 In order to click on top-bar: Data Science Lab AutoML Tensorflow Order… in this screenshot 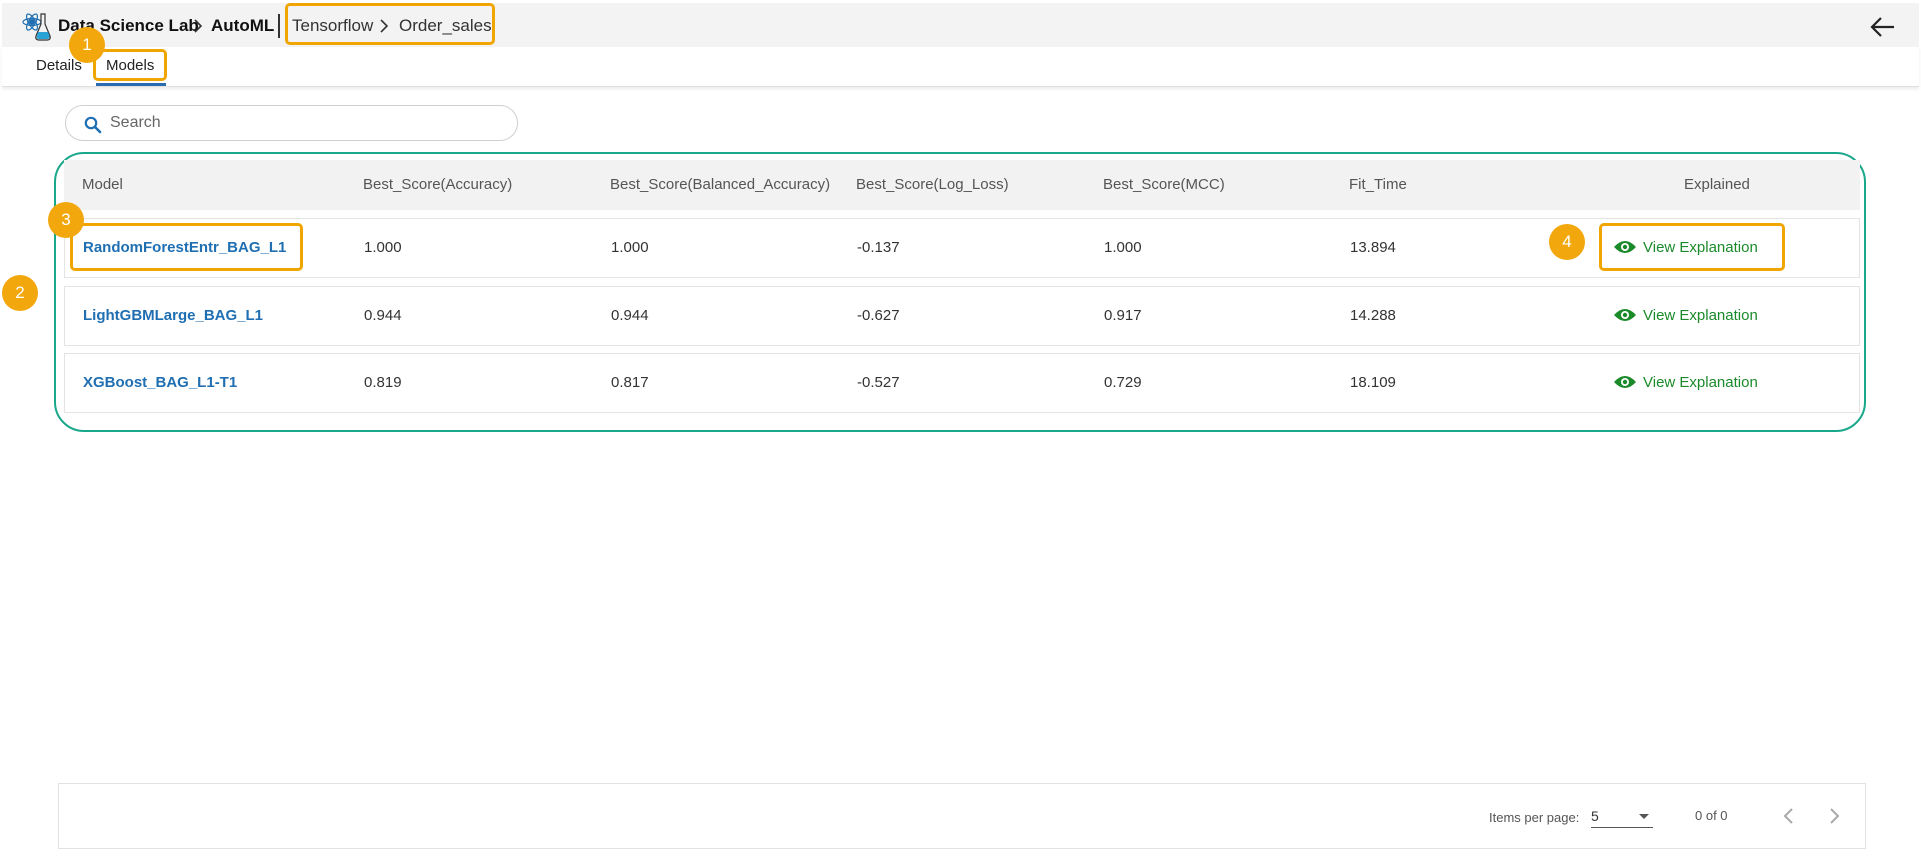, I will do `click(960, 25)`.